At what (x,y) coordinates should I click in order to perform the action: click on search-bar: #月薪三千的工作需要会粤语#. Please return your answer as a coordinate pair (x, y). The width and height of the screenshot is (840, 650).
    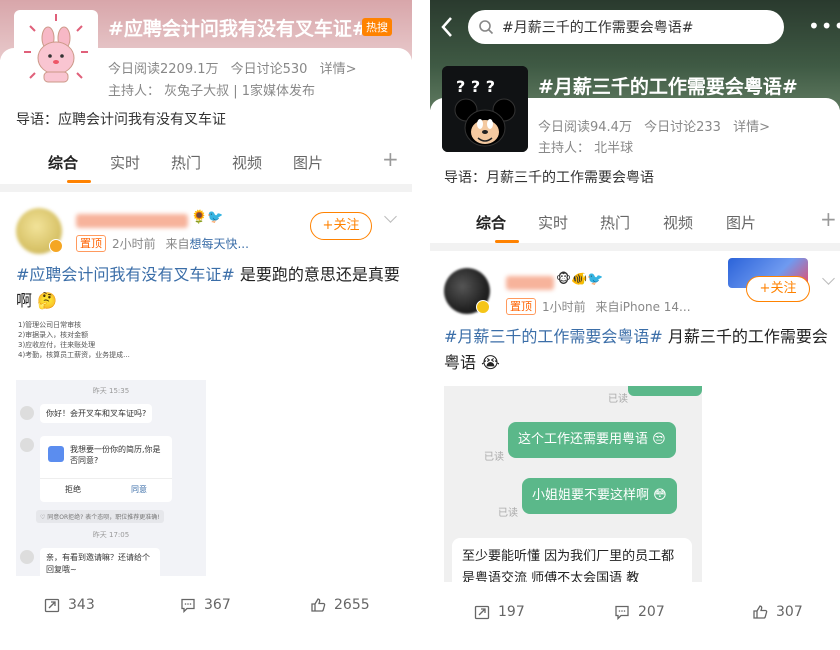
    Looking at the image, I should click on (626, 27).